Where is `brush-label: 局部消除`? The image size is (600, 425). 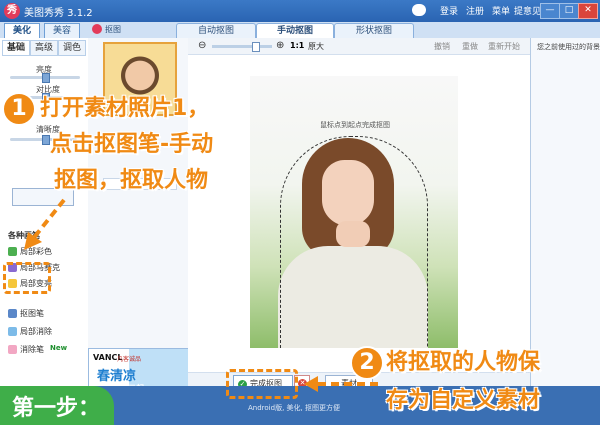
brush-label: 局部消除 is located at coordinates (36, 331).